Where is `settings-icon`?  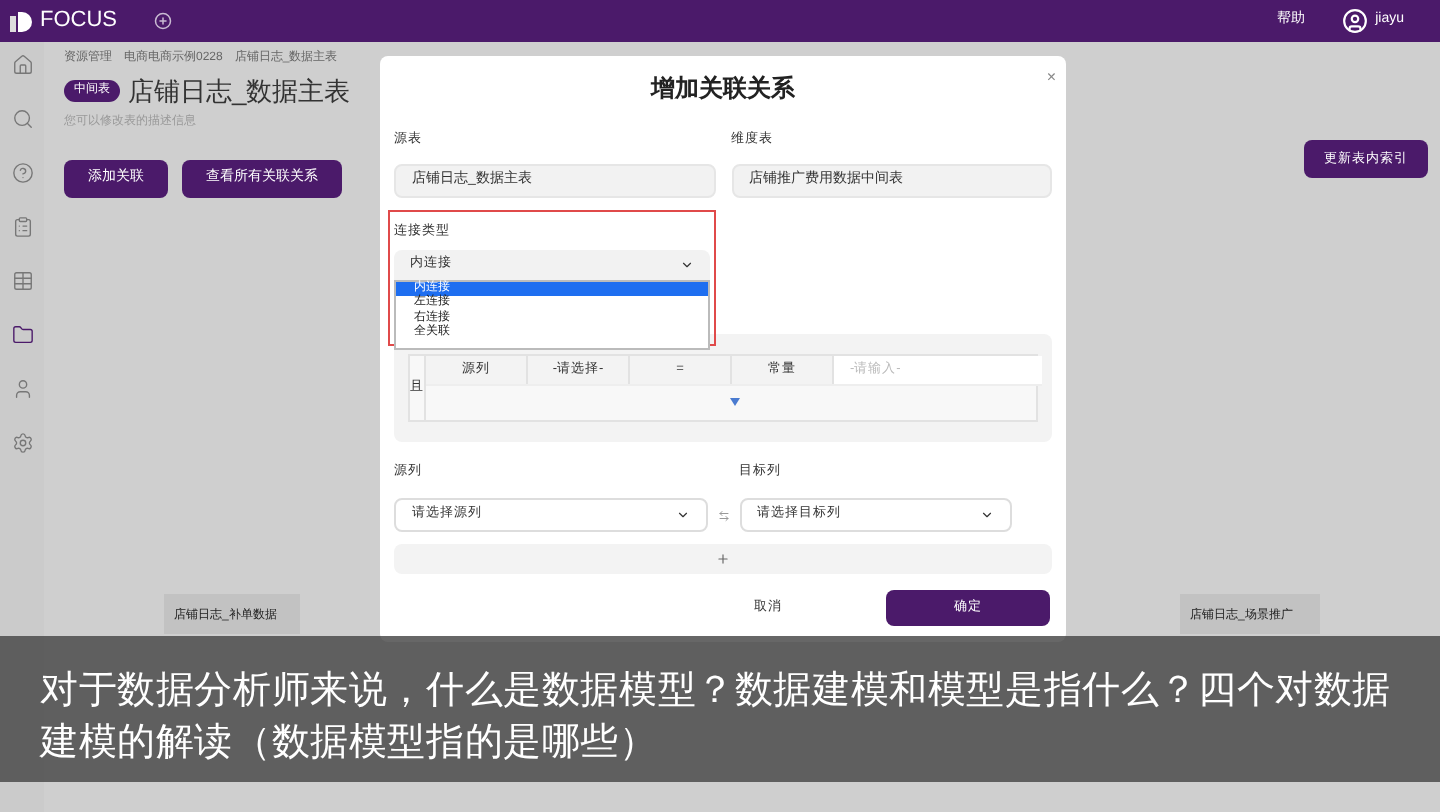 settings-icon is located at coordinates (22, 443).